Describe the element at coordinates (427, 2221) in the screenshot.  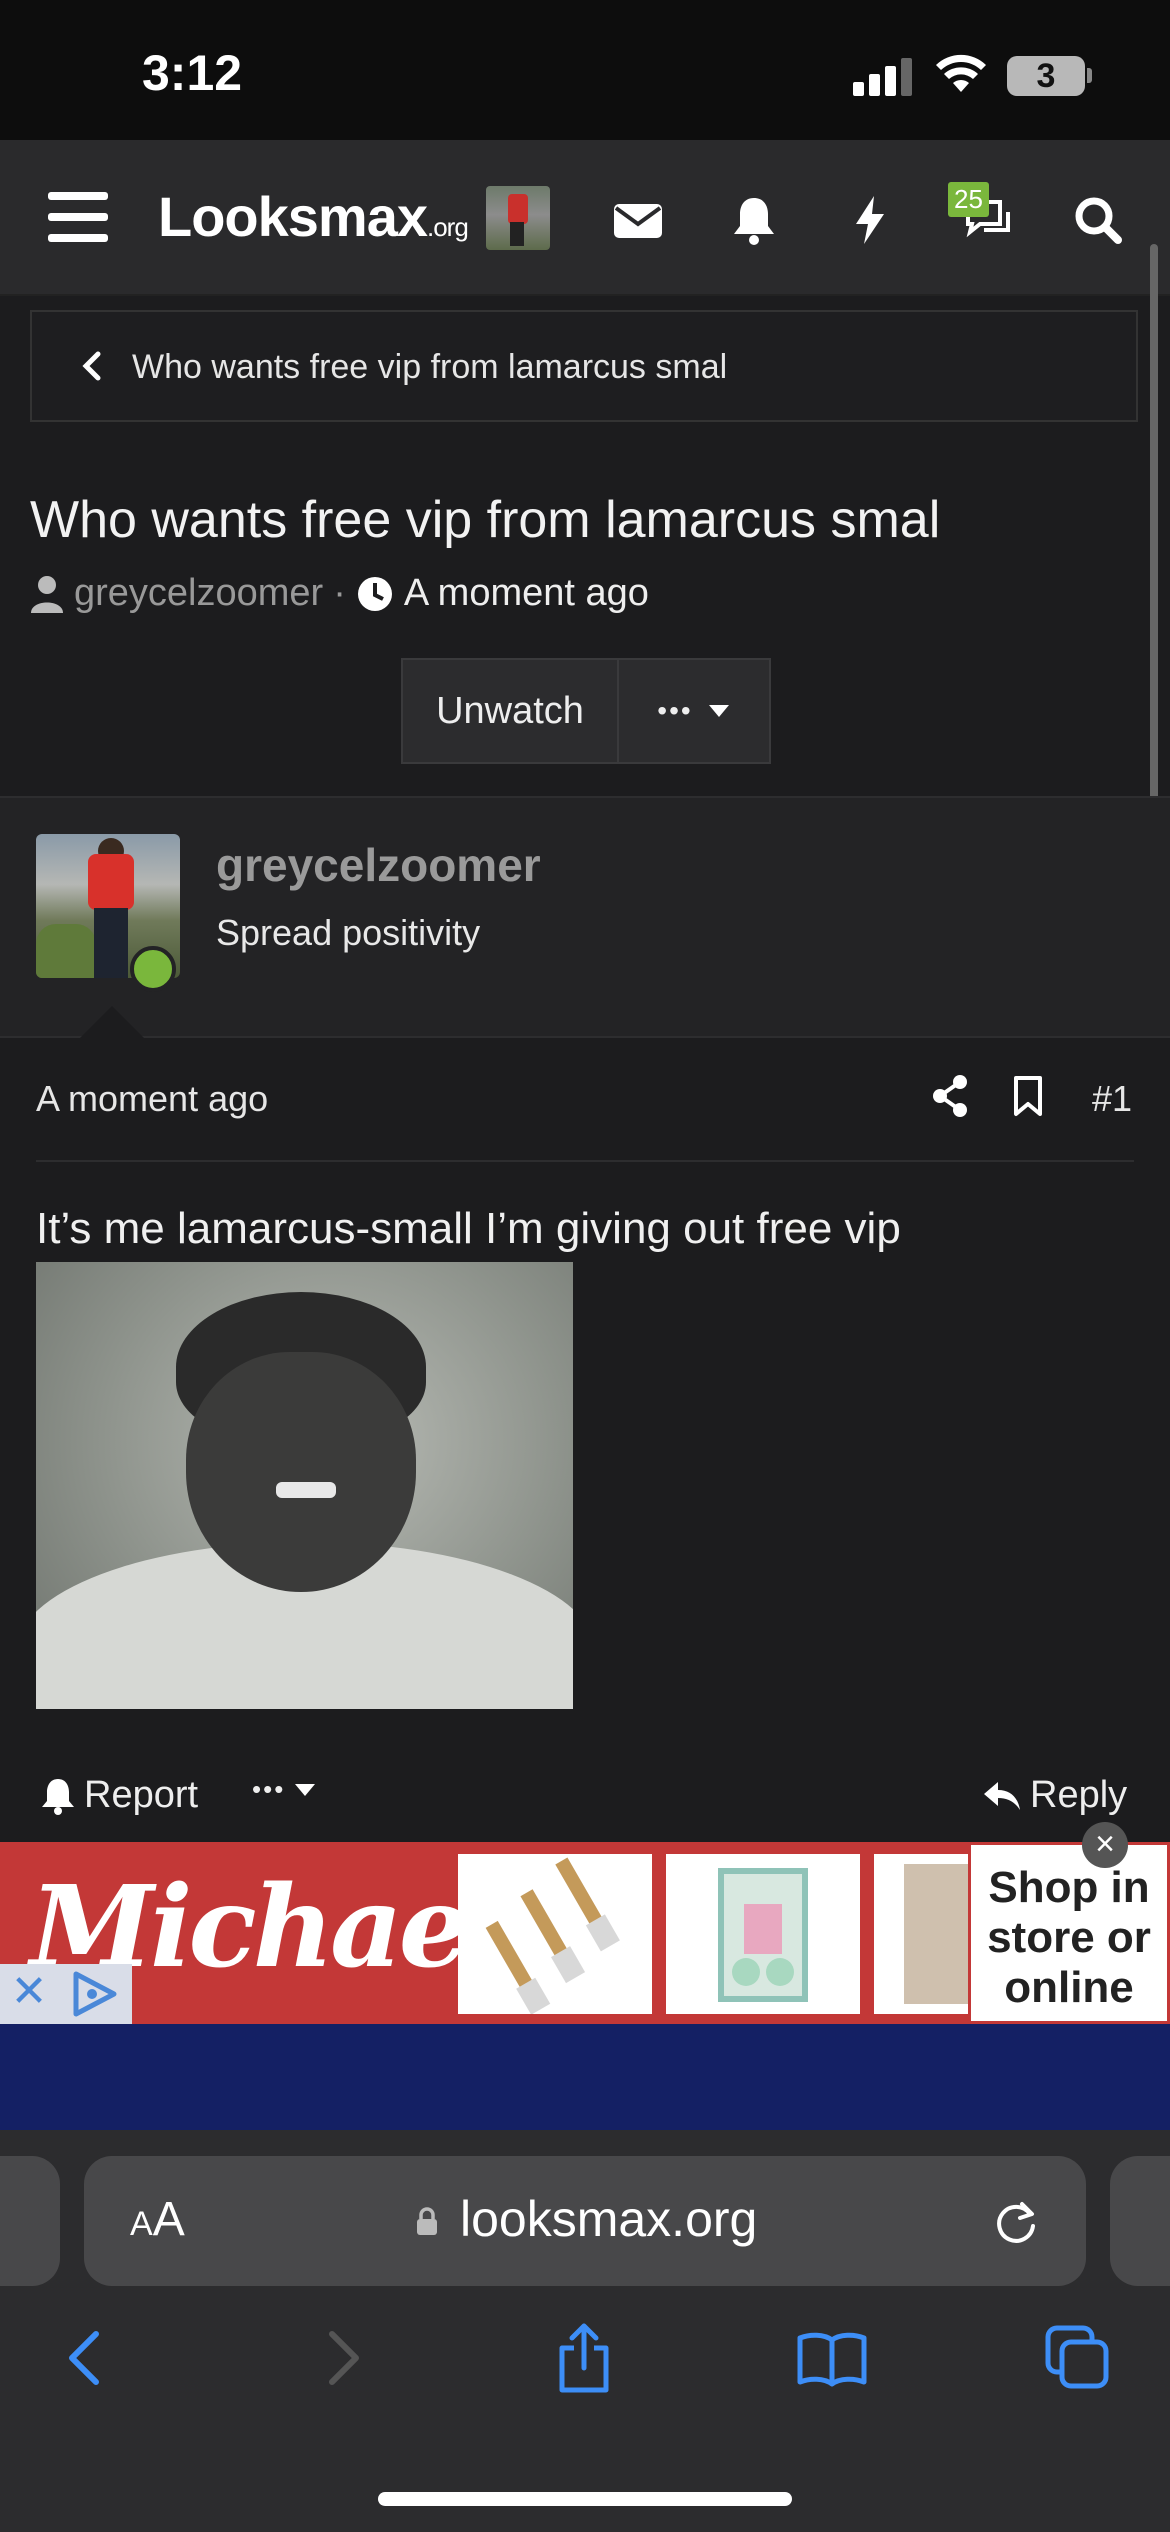
I see `lock-icon` at that location.